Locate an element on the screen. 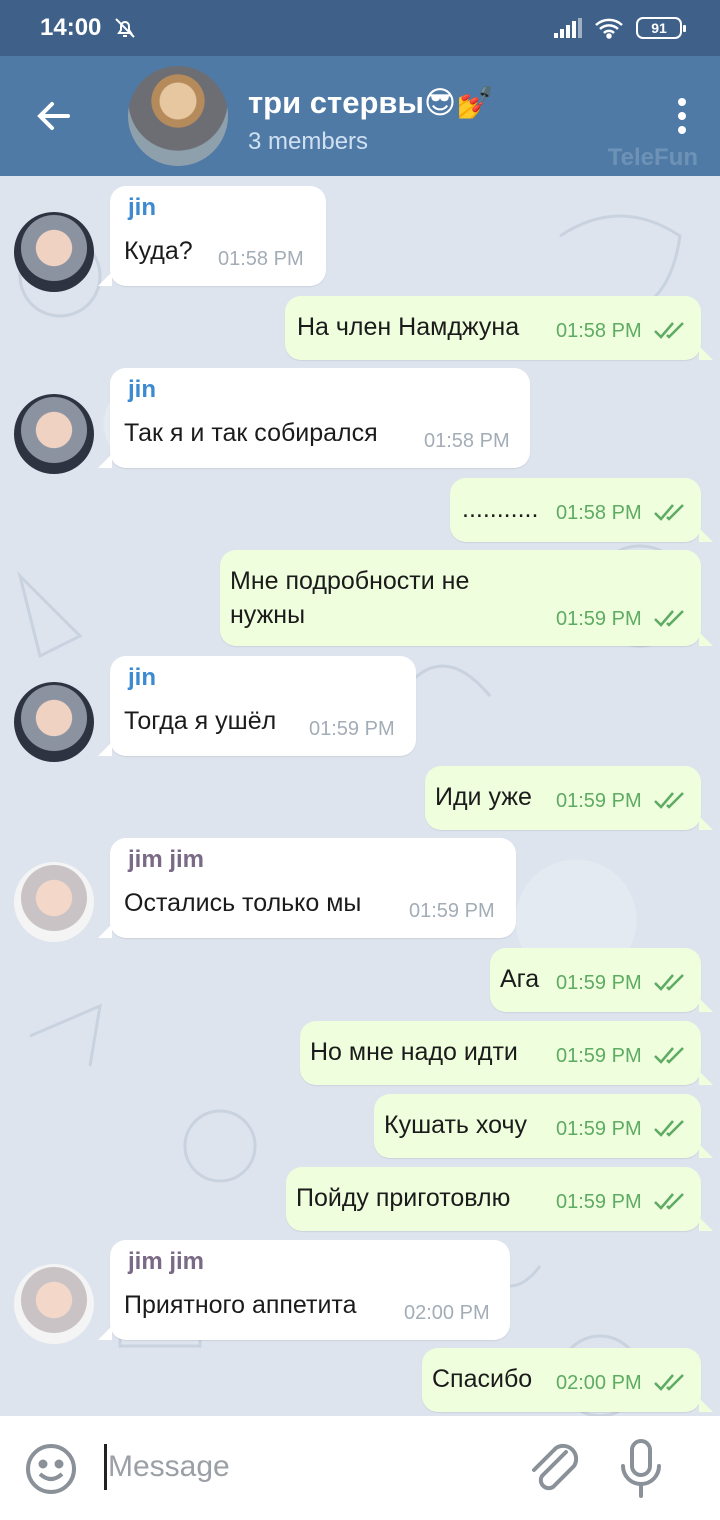 The image size is (720, 1520). microphone-icon is located at coordinates (641, 1469).